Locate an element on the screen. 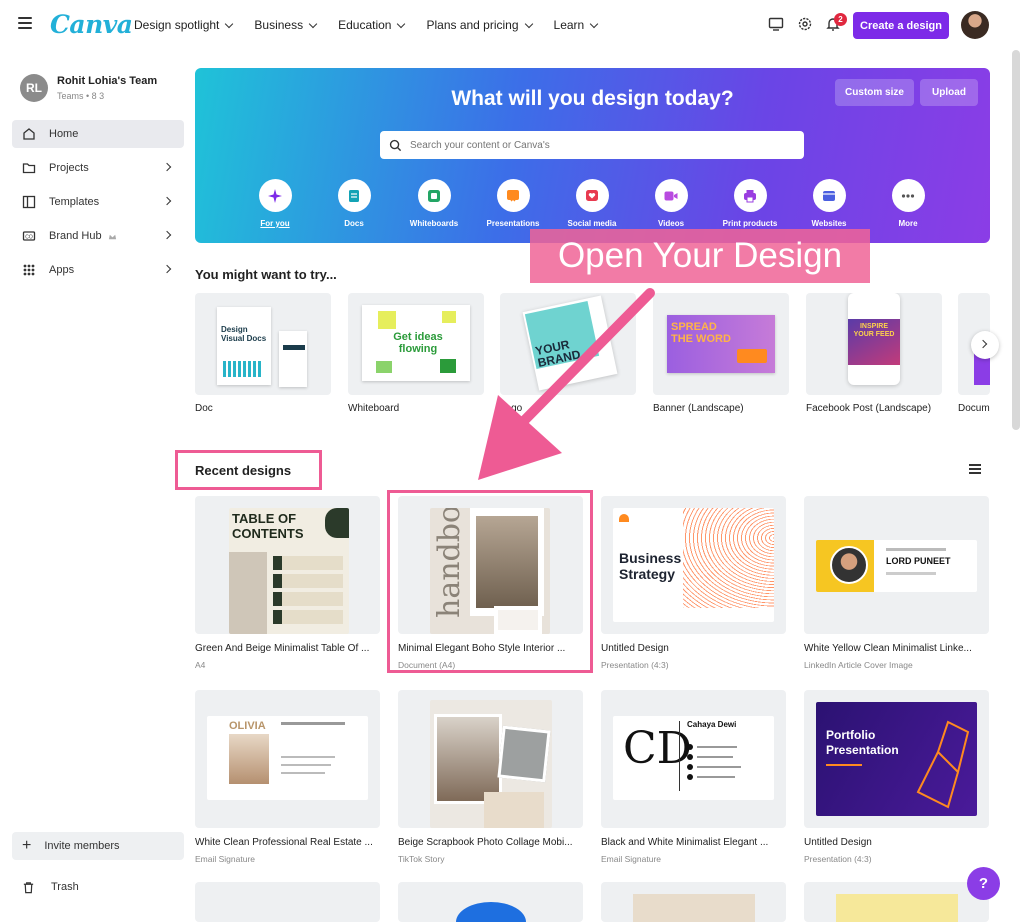  folder-icon is located at coordinates (29, 168).